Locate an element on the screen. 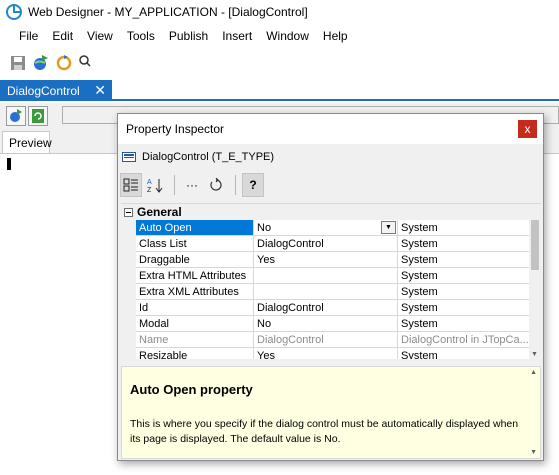 This screenshot has height=475, width=559. dialog-control-icon is located at coordinates (129, 157).